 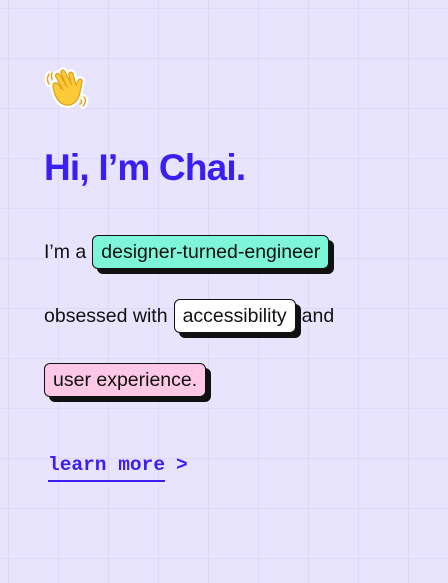 I want to click on intro-line2-prefix: obsessed with, so click(x=106, y=315).